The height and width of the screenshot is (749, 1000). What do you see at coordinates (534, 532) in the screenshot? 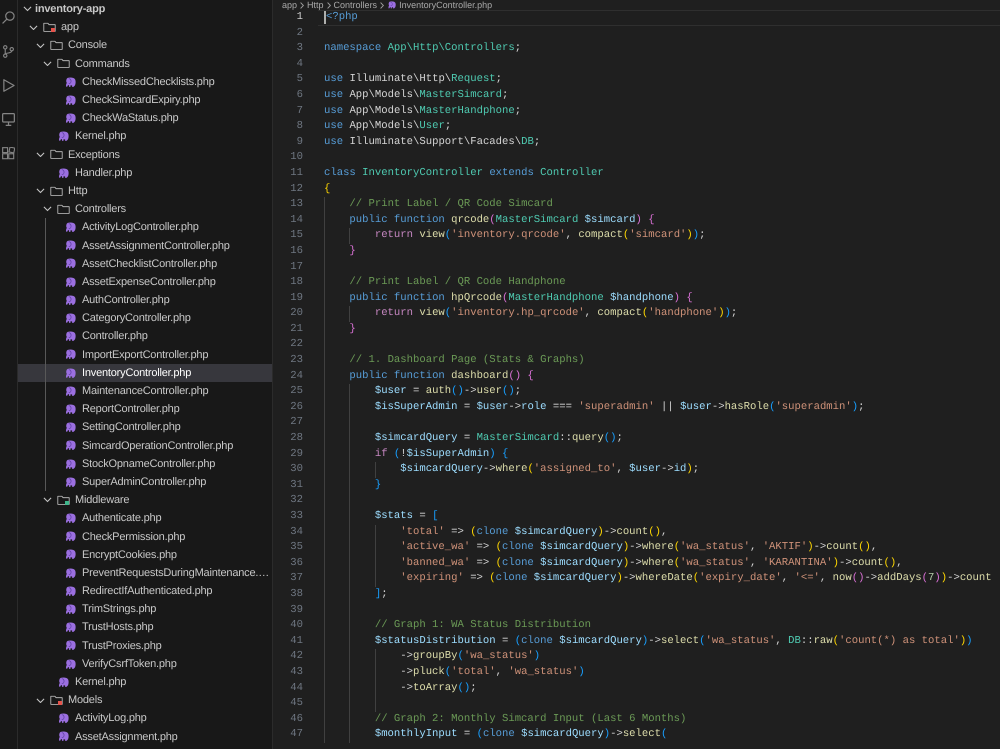
I see `code-line: 'total' => (clone $simcardQuery)->count(),` at bounding box center [534, 532].